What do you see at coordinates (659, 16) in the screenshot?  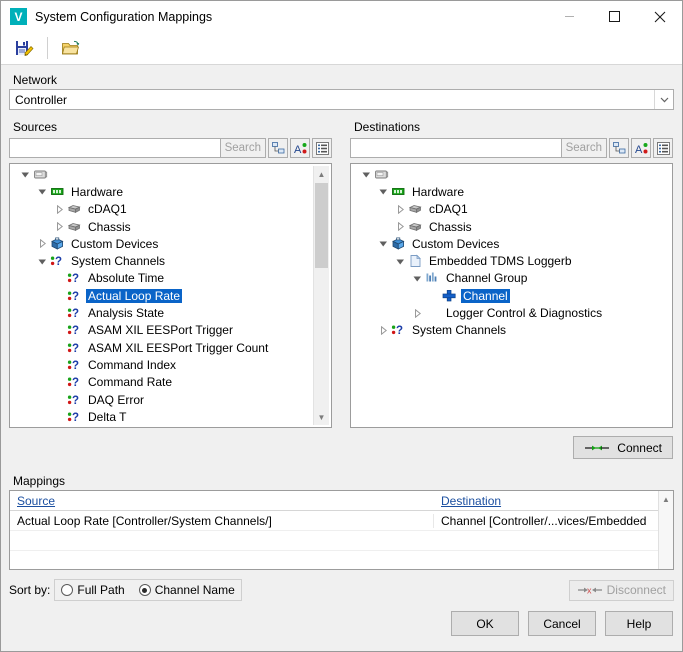 I see `close-button` at bounding box center [659, 16].